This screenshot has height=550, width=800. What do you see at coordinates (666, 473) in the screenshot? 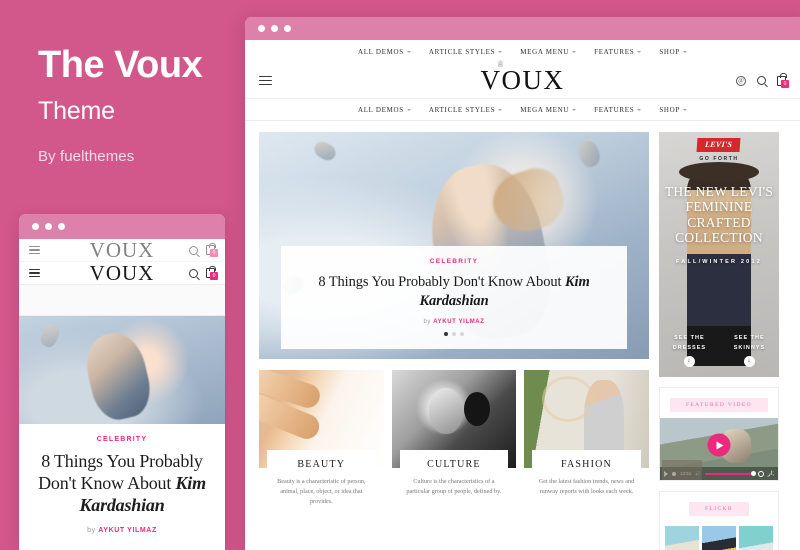
I see `play-icon` at bounding box center [666, 473].